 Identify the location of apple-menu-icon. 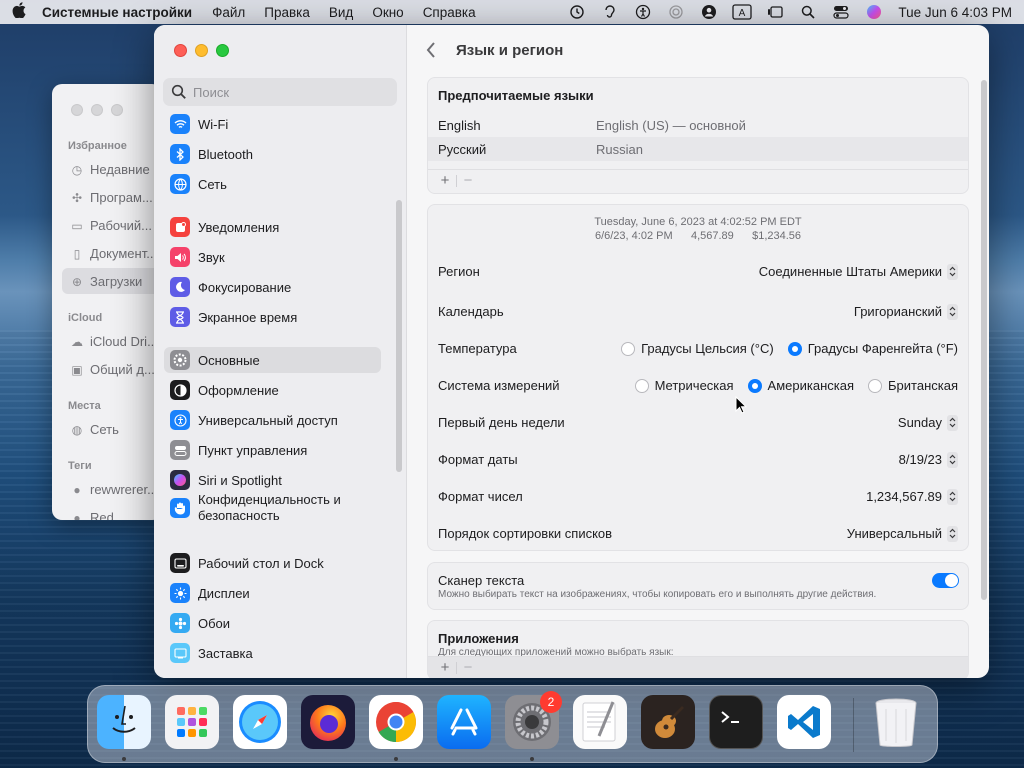
(19, 12).